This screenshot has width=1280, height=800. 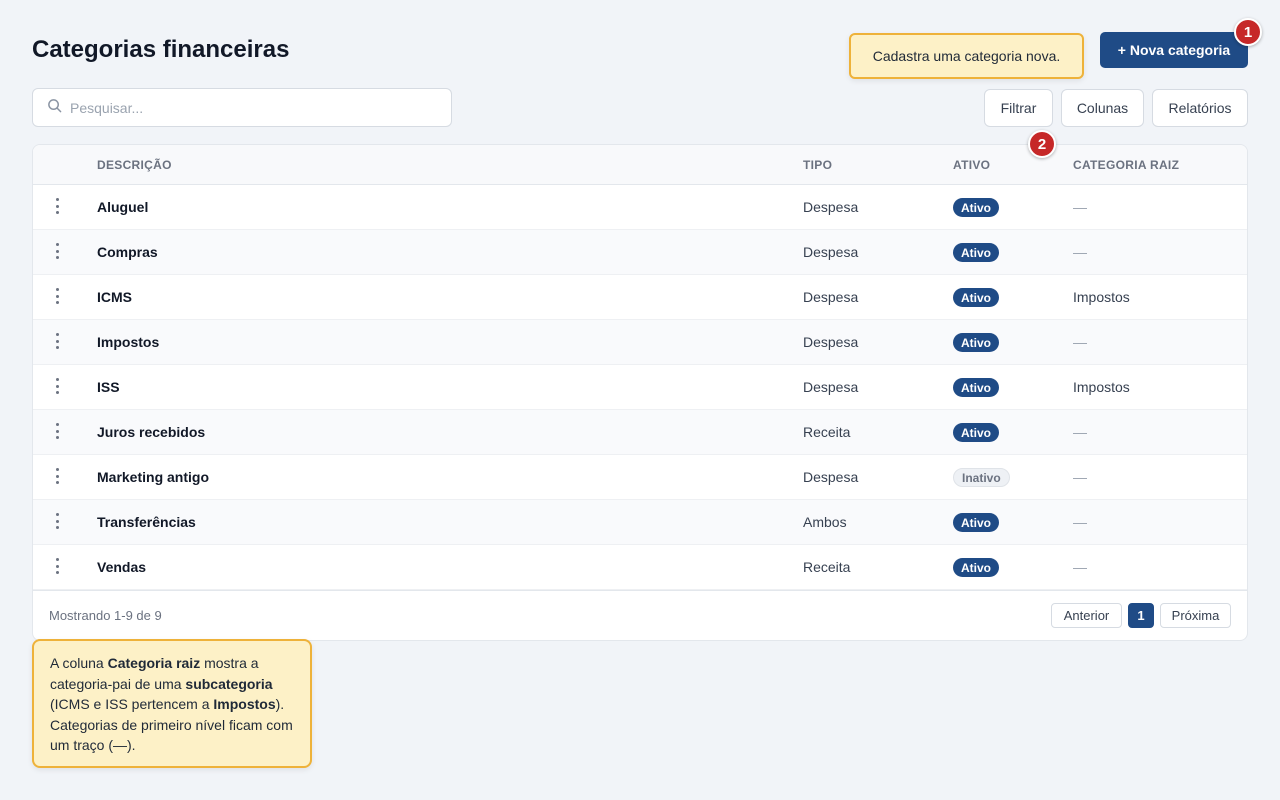 I want to click on cell-description: ISS, so click(x=108, y=387).